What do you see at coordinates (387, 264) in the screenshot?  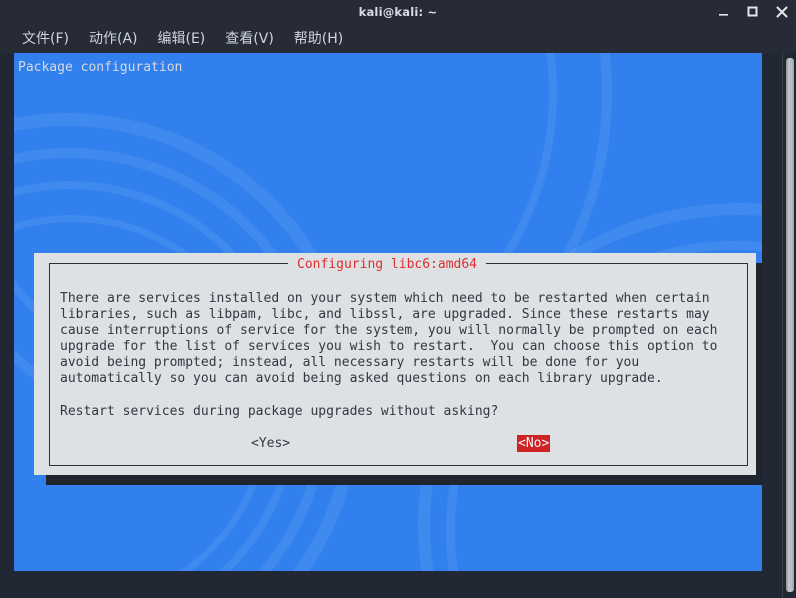 I see `dialog-title: Configuring libc6:amd64` at bounding box center [387, 264].